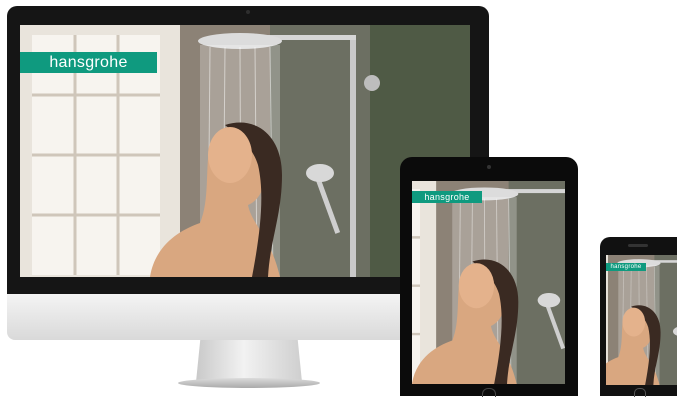  What do you see at coordinates (249, 361) in the screenshot?
I see `desktop-stand` at bounding box center [249, 361].